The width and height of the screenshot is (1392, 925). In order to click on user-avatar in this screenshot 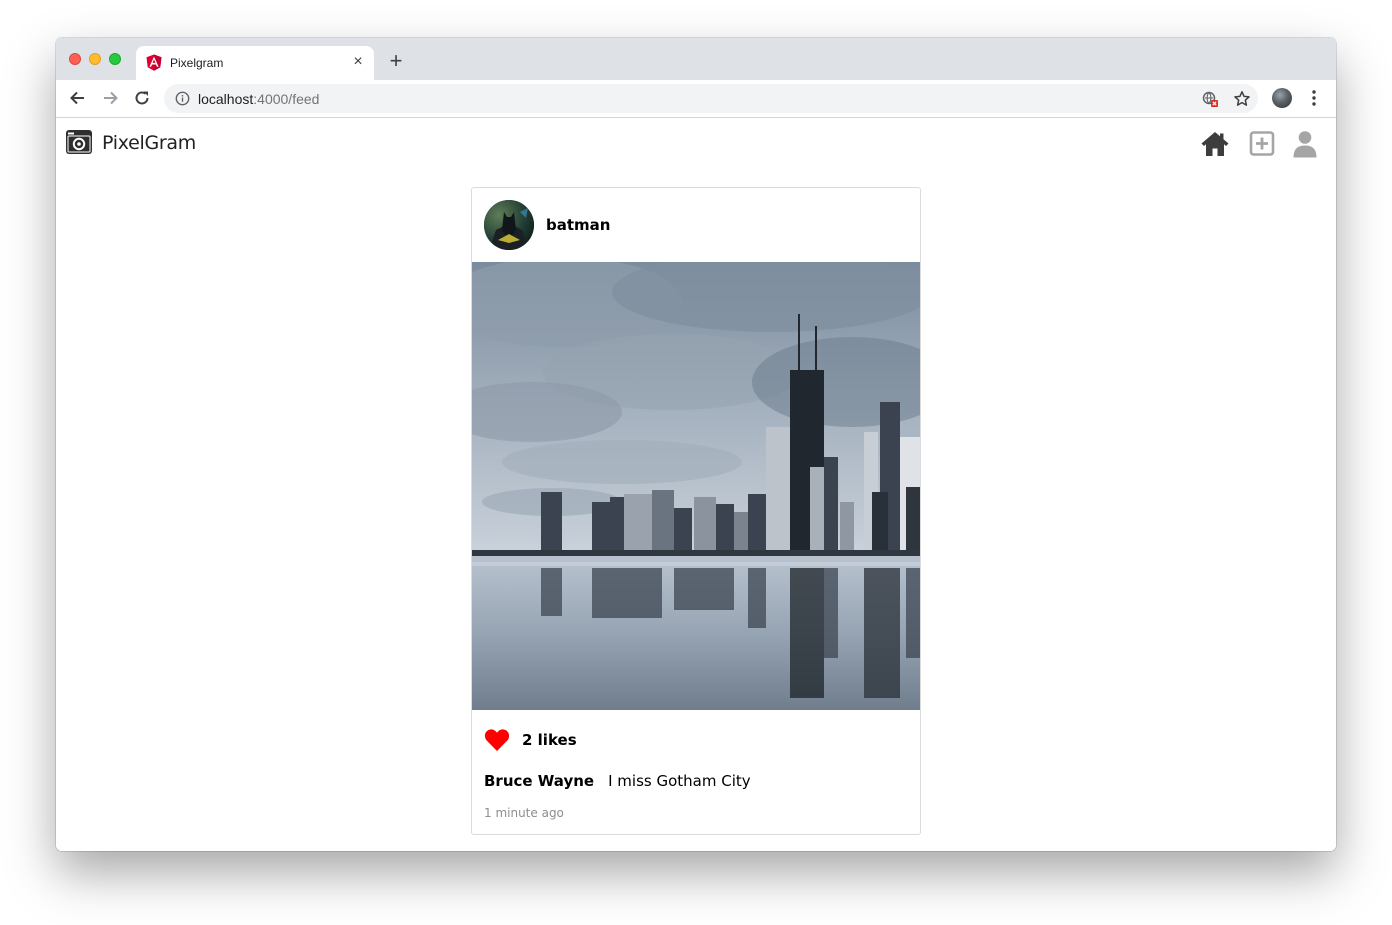, I will do `click(509, 225)`.